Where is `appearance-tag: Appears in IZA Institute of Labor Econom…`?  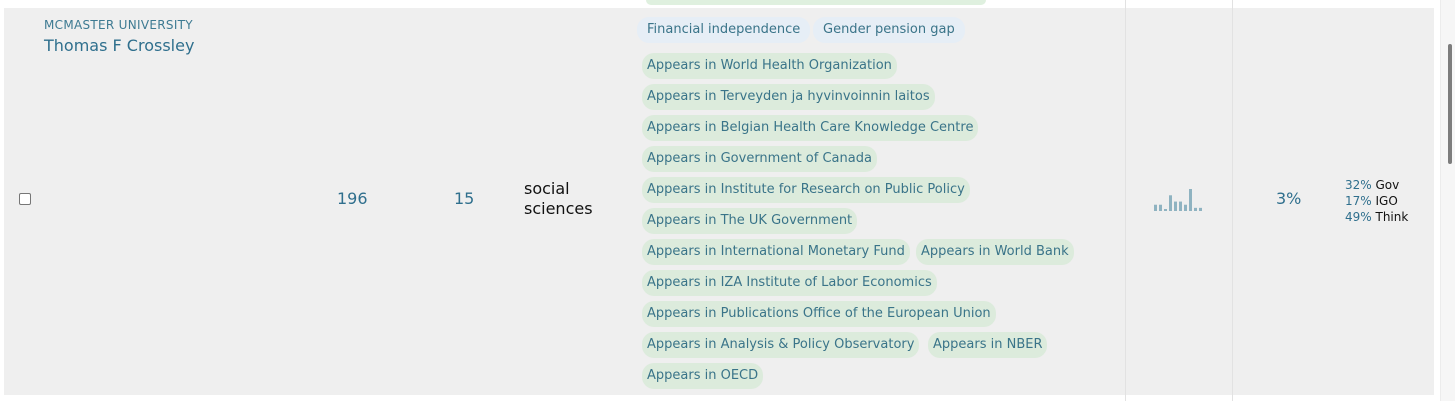 appearance-tag: Appears in IZA Institute of Labor Econom… is located at coordinates (789, 283).